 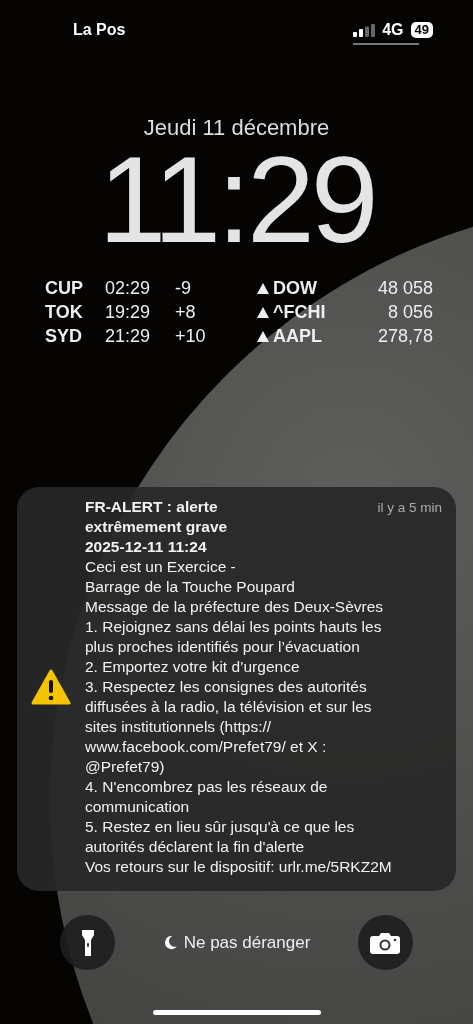 What do you see at coordinates (207, 787) in the screenshot?
I see `alert-text: 4. N'encombrez pas les réseaux de` at bounding box center [207, 787].